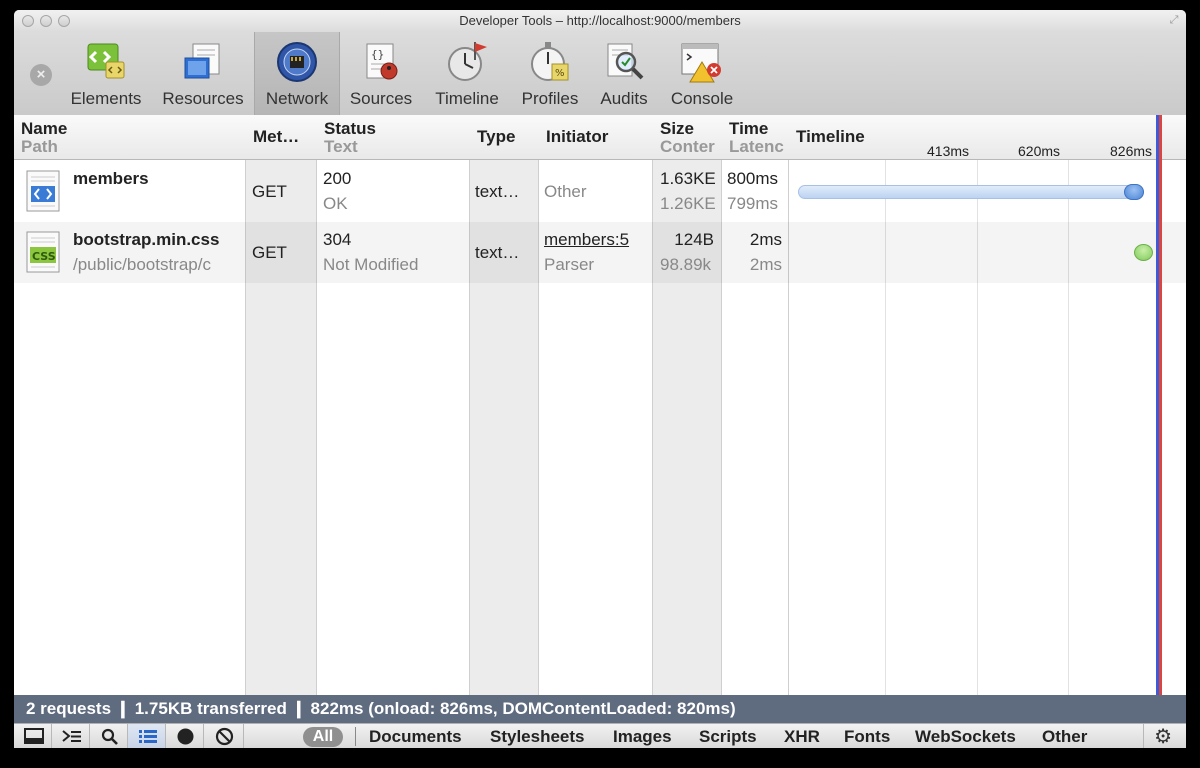 The width and height of the screenshot is (1200, 768). Describe the element at coordinates (971, 192) in the screenshot. I see `timeline-bar` at that location.